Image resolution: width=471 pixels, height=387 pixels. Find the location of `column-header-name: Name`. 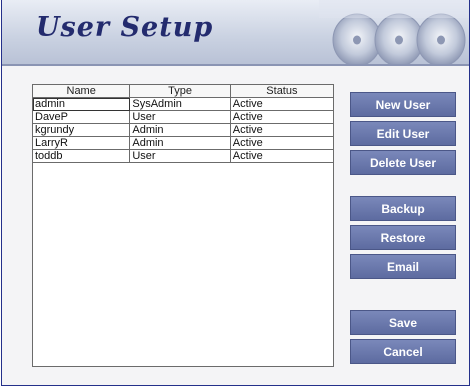

column-header-name: Name is located at coordinates (82, 91).